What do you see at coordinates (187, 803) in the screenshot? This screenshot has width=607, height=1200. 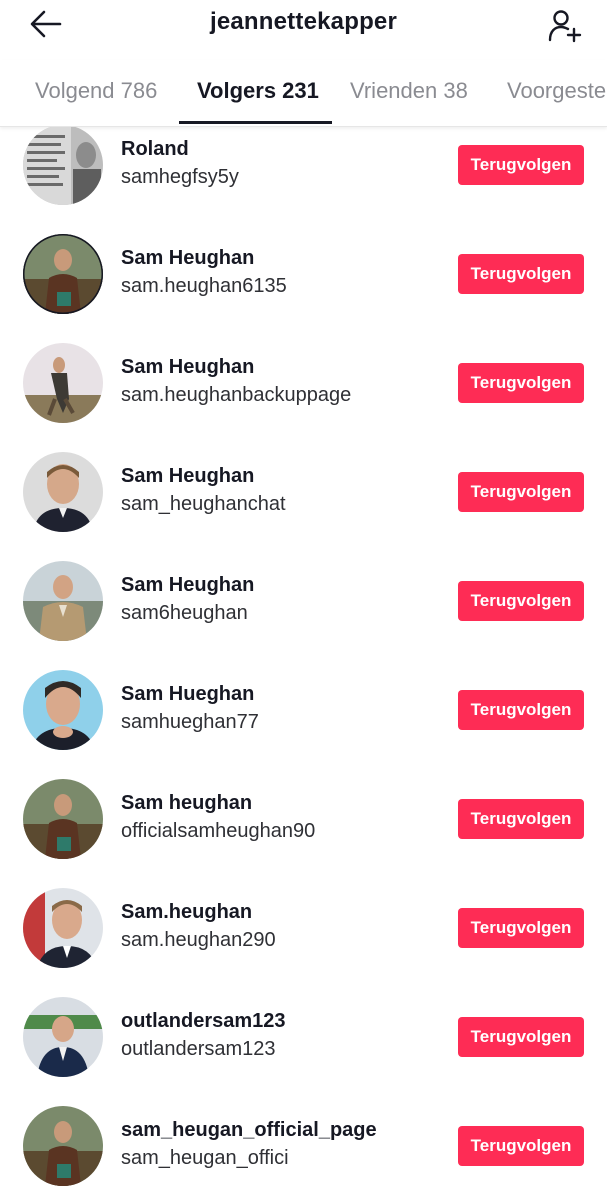 I see `follower-name: Sam heughan` at bounding box center [187, 803].